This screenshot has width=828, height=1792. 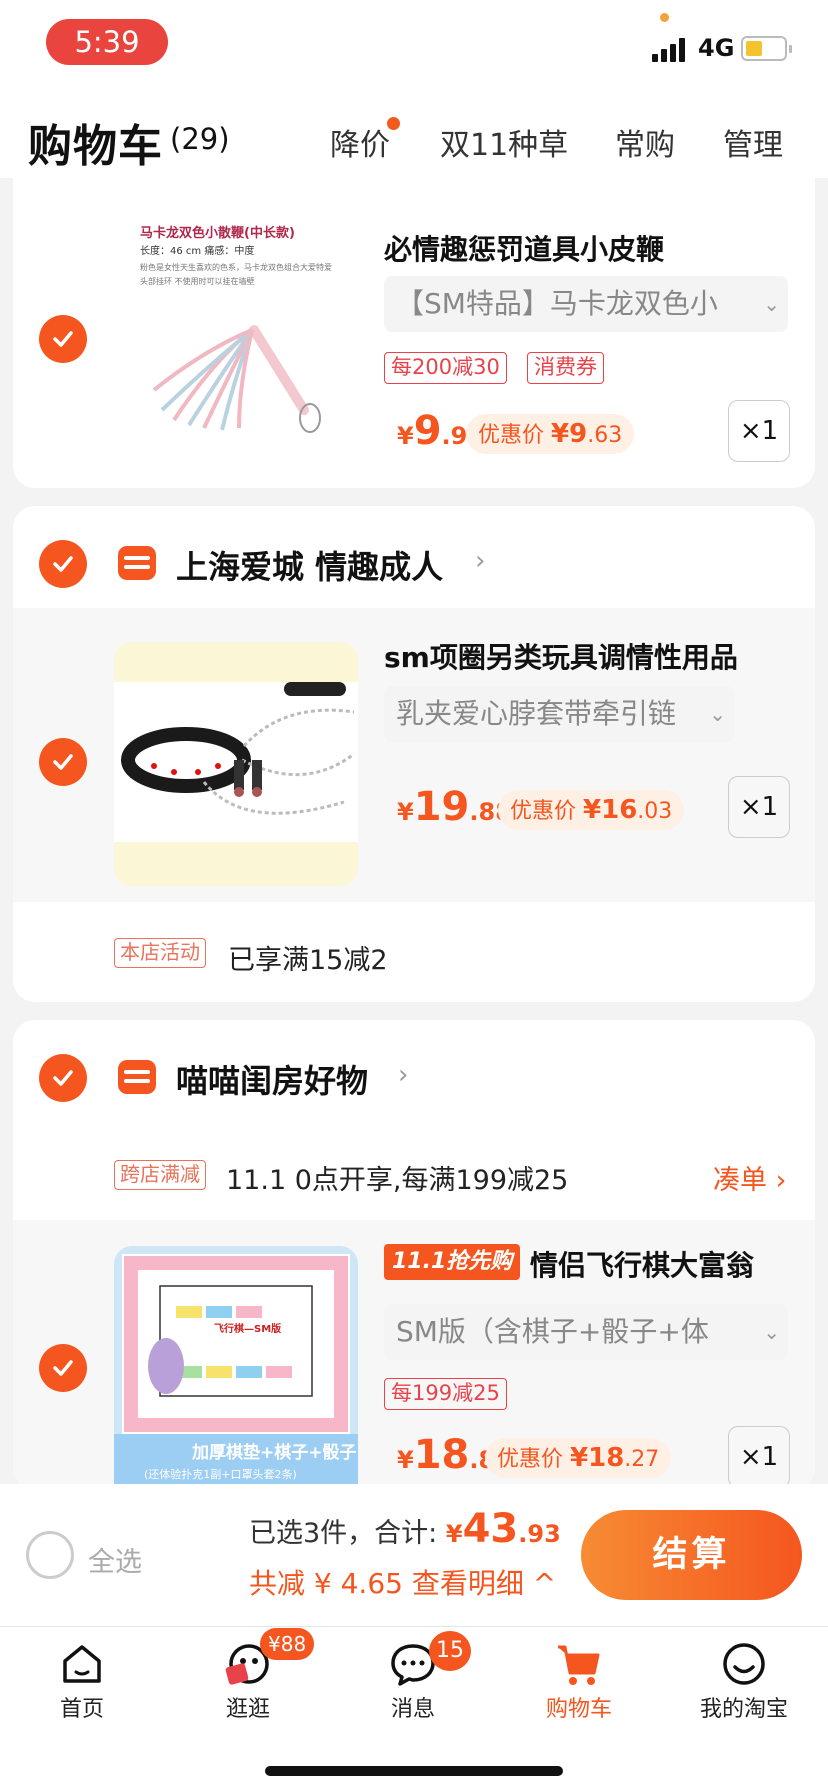 What do you see at coordinates (504, 142) in the screenshot?
I see `tab-double11-picks: 双11种草` at bounding box center [504, 142].